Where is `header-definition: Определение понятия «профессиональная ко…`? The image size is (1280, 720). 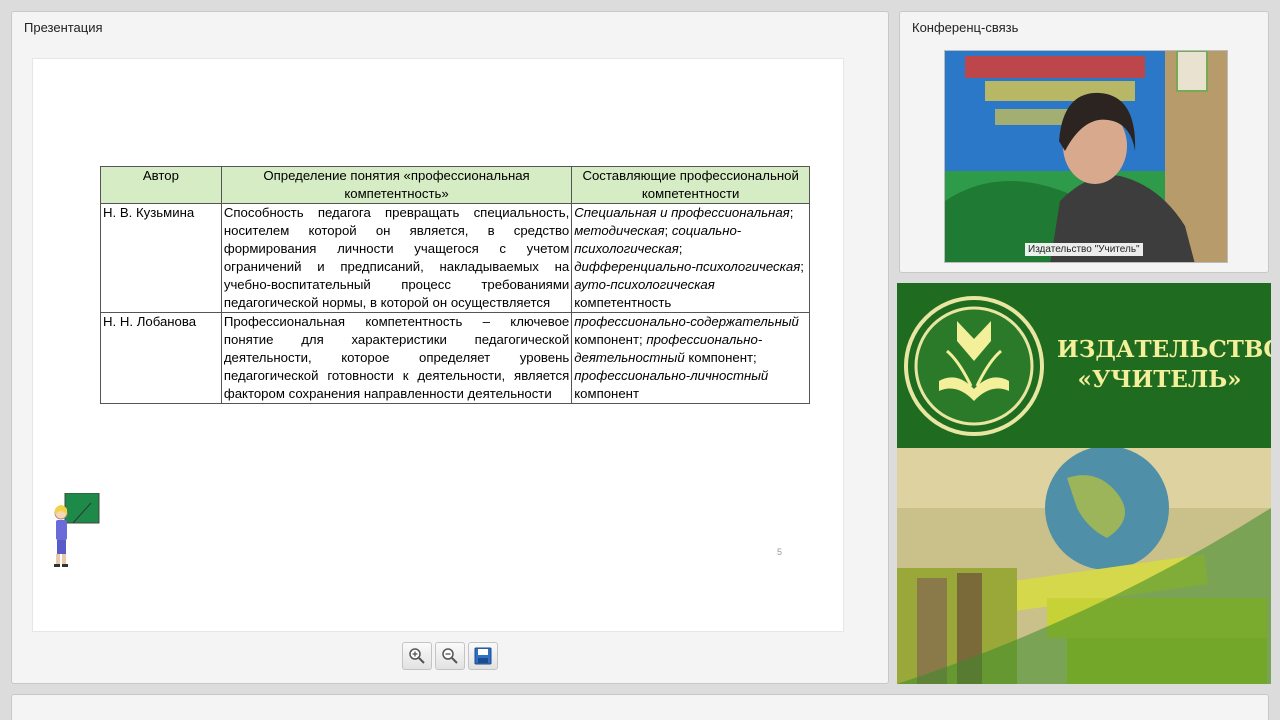 header-definition: Определение понятия «профессиональная ко… is located at coordinates (396, 185).